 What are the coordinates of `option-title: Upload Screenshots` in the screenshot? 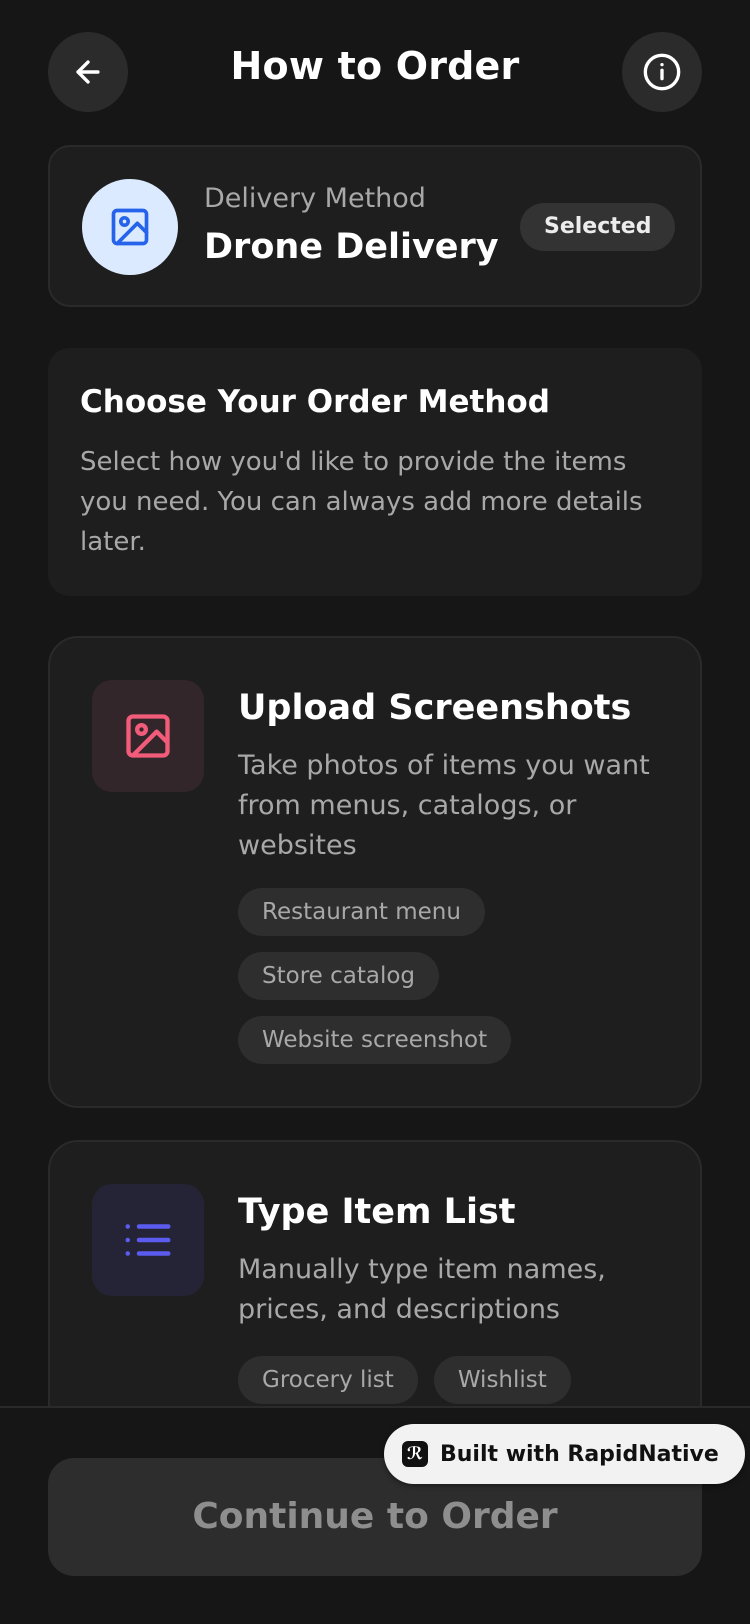 It's located at (435, 708).